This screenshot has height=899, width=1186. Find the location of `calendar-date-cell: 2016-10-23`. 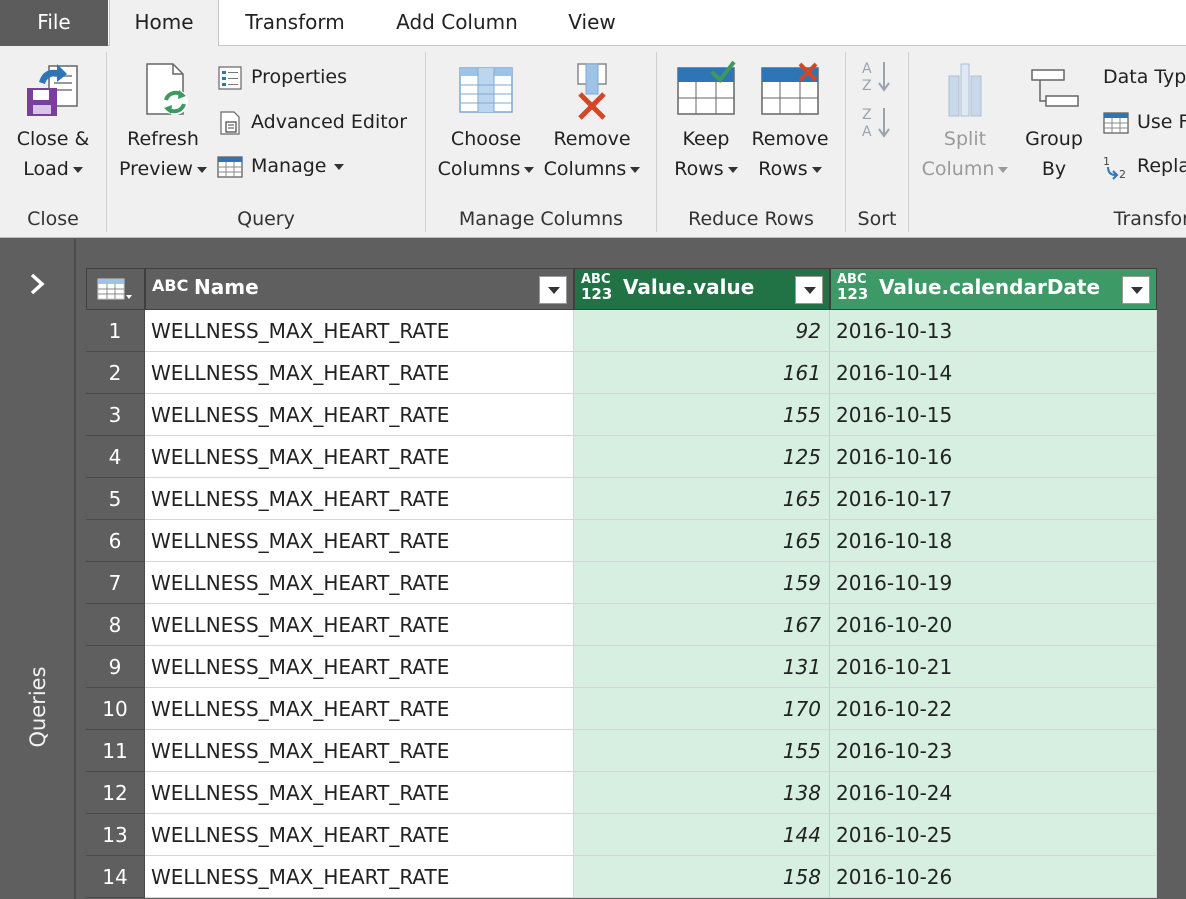

calendar-date-cell: 2016-10-23 is located at coordinates (993, 751).